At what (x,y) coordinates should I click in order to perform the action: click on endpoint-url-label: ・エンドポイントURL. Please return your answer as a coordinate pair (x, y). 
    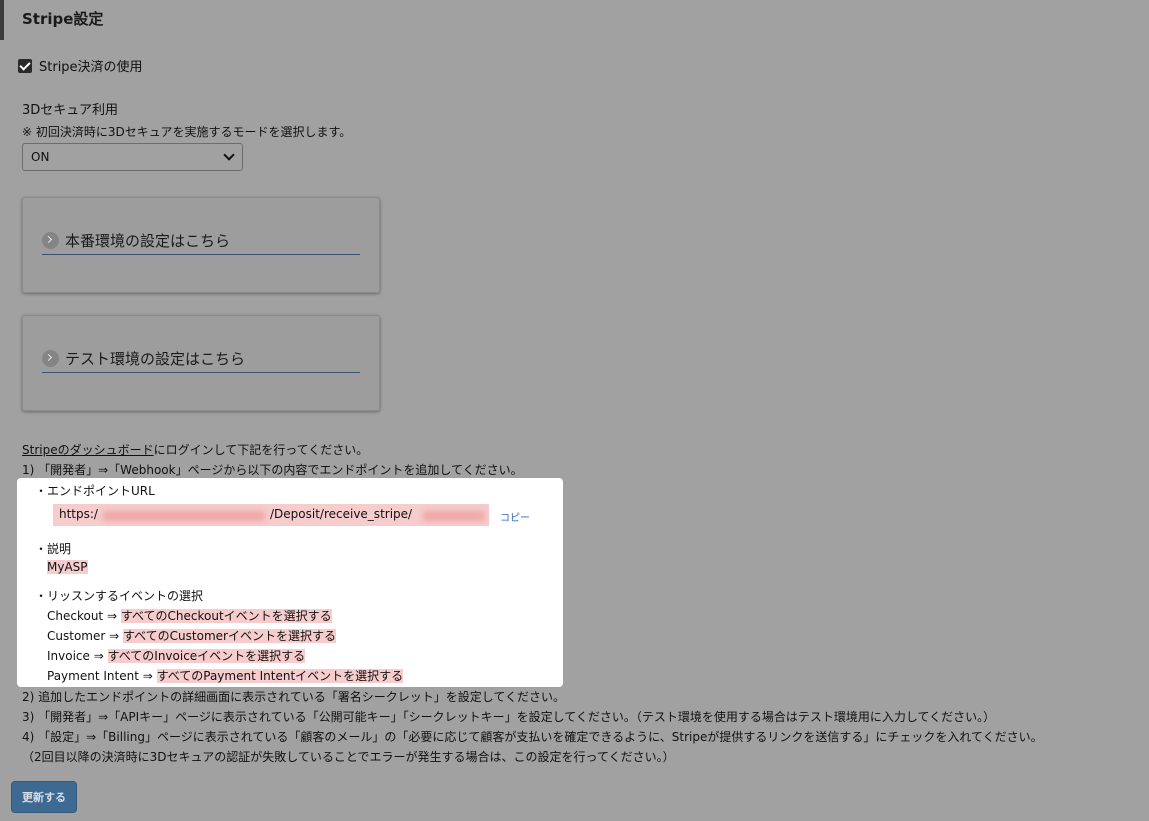
    Looking at the image, I should click on (95, 491).